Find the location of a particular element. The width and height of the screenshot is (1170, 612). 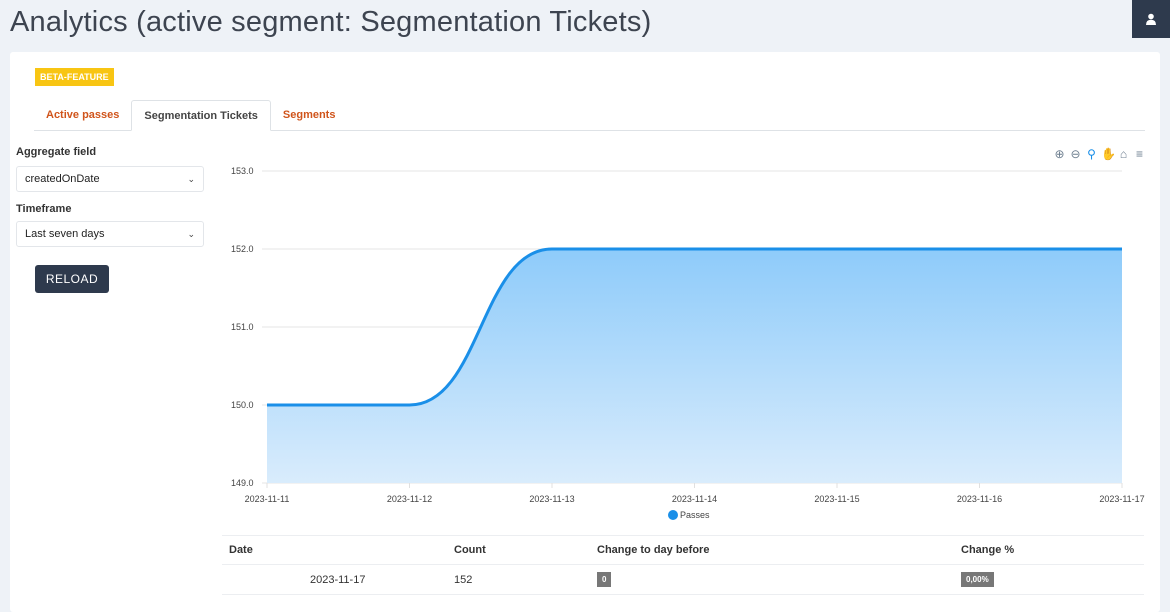

x-tick-label: 2023-11-16 is located at coordinates (979, 499).